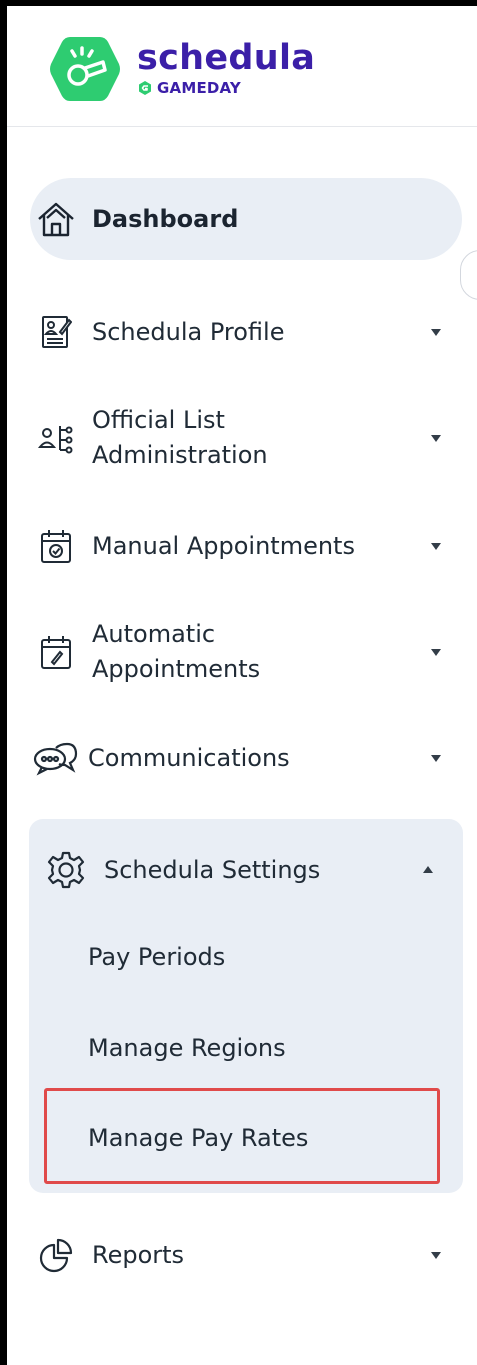 The image size is (477, 1365). I want to click on window-border-top, so click(238, 3).